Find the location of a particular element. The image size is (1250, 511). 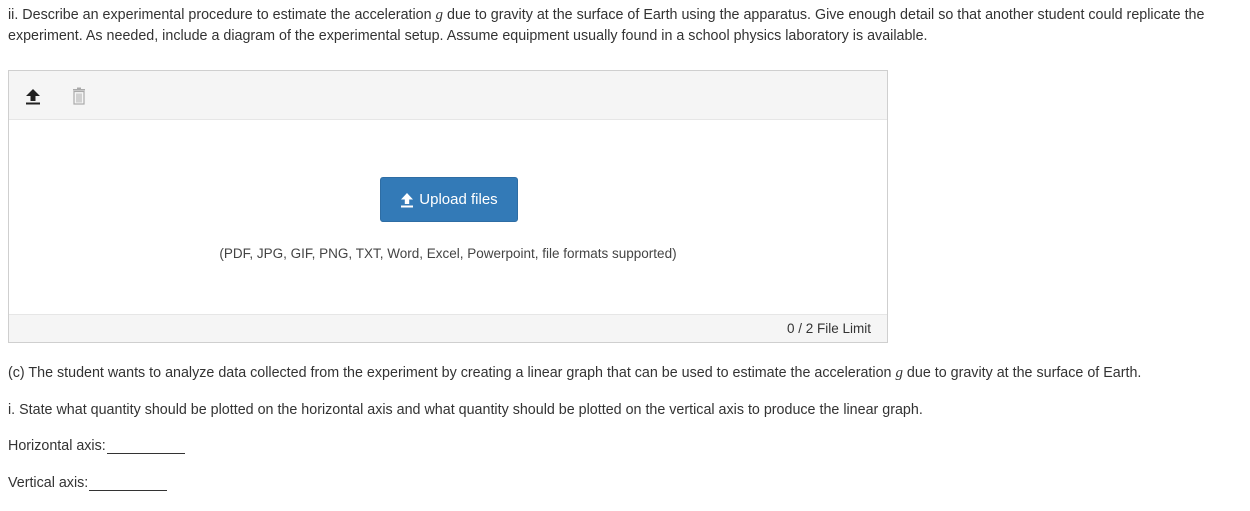

vertical-axis-answer: Vertical axis: is located at coordinates (88, 483).